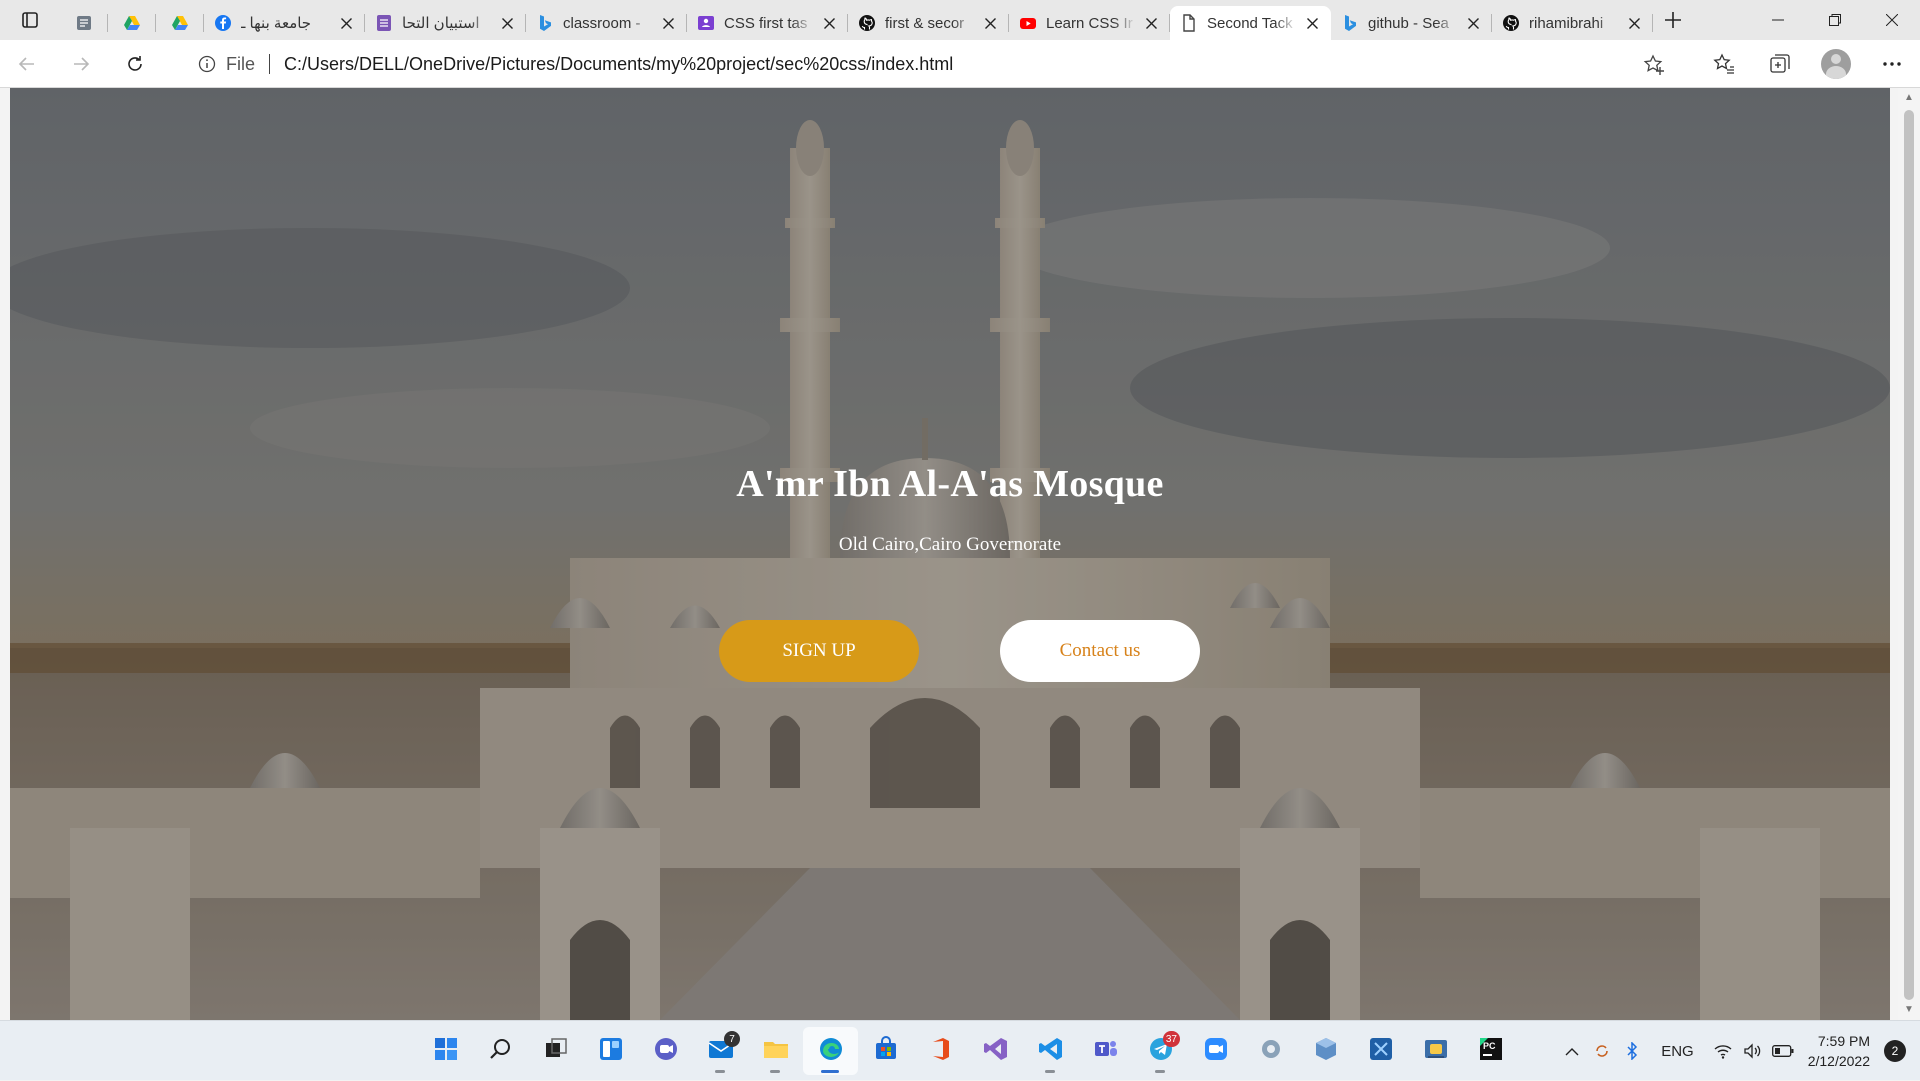  What do you see at coordinates (1838, 1051) in the screenshot?
I see `clock: 7:59 PM 2/12/2022` at bounding box center [1838, 1051].